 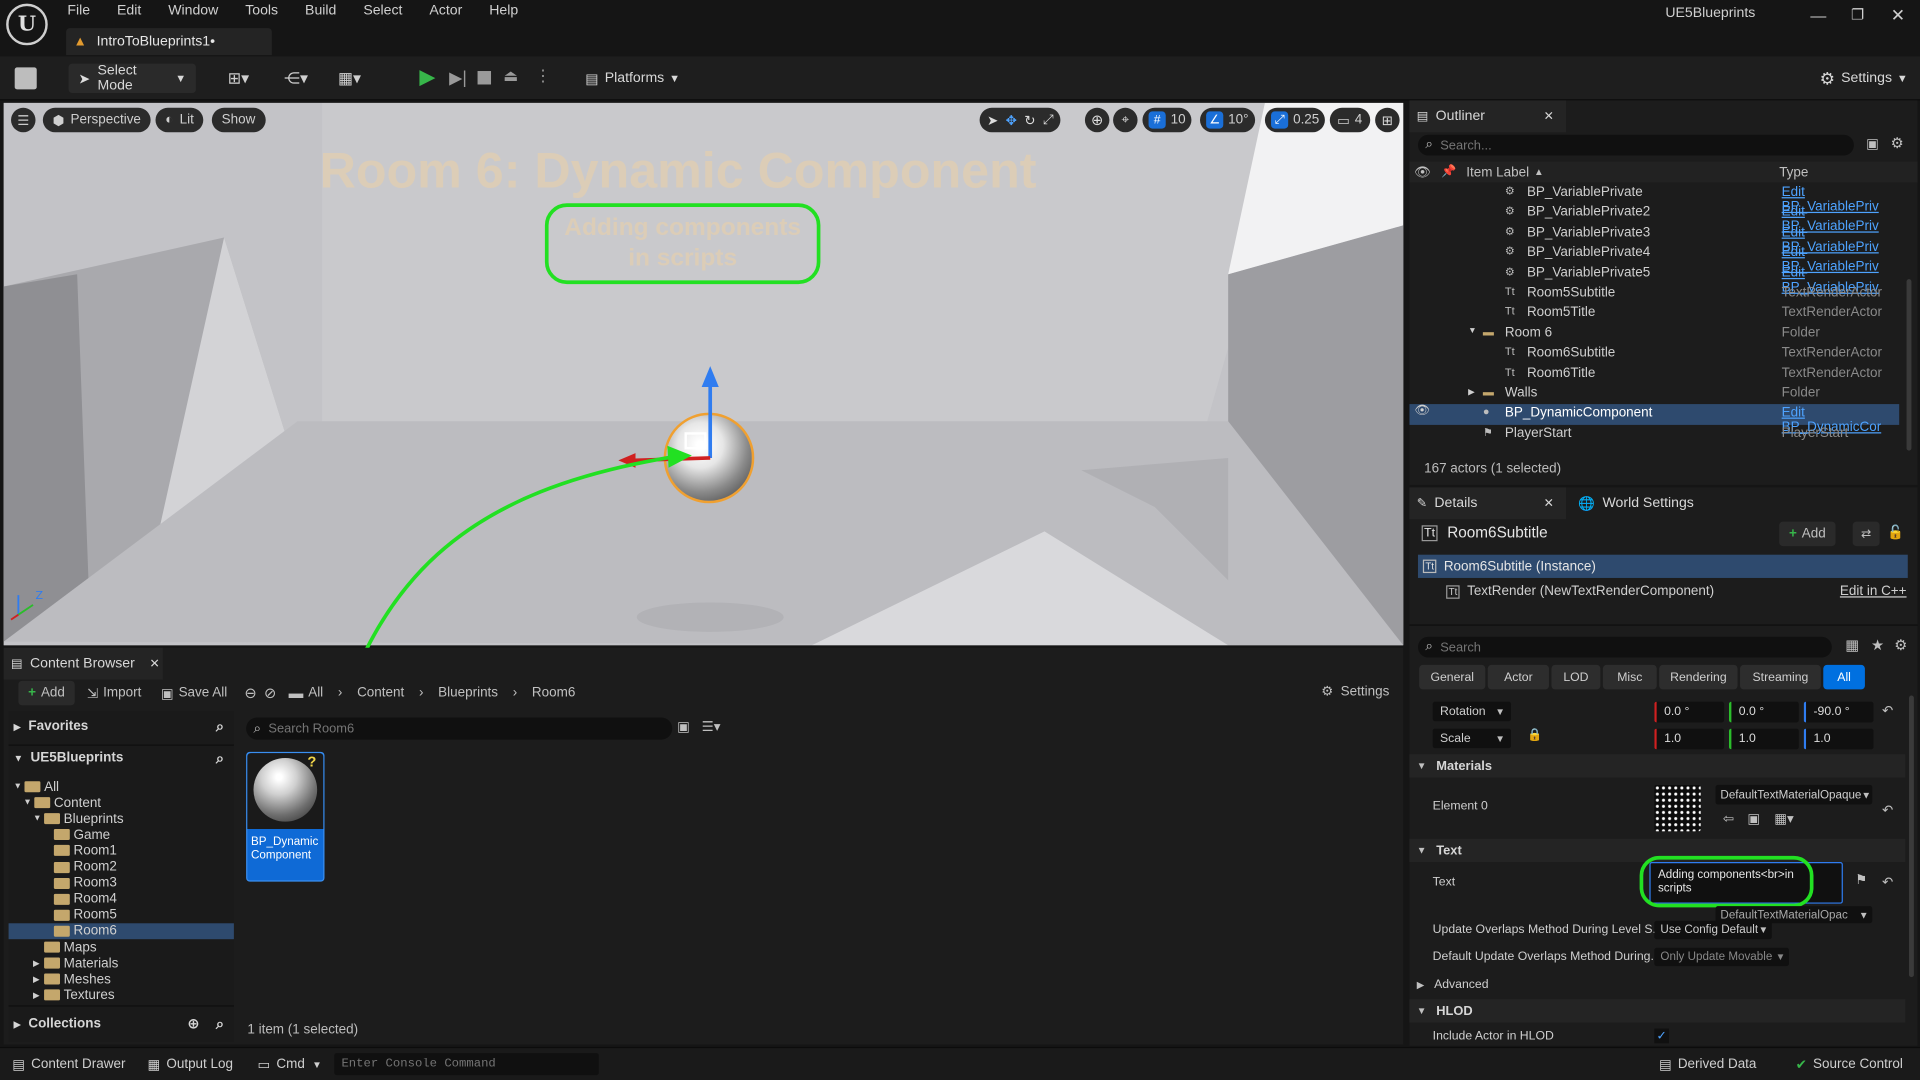 What do you see at coordinates (1698, 677) in the screenshot?
I see `category-rendering: Rendering` at bounding box center [1698, 677].